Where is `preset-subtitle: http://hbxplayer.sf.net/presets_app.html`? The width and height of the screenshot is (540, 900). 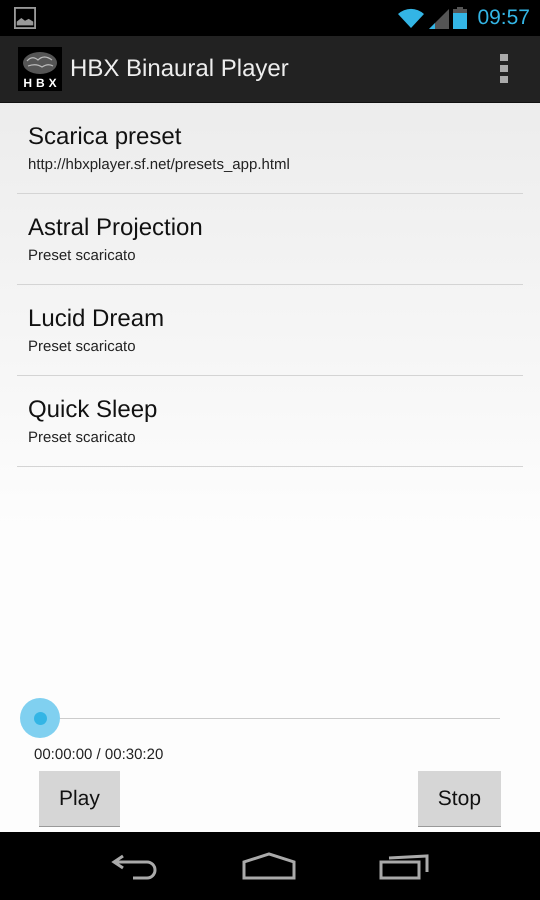 preset-subtitle: http://hbxplayer.sf.net/presets_app.html is located at coordinates (159, 164).